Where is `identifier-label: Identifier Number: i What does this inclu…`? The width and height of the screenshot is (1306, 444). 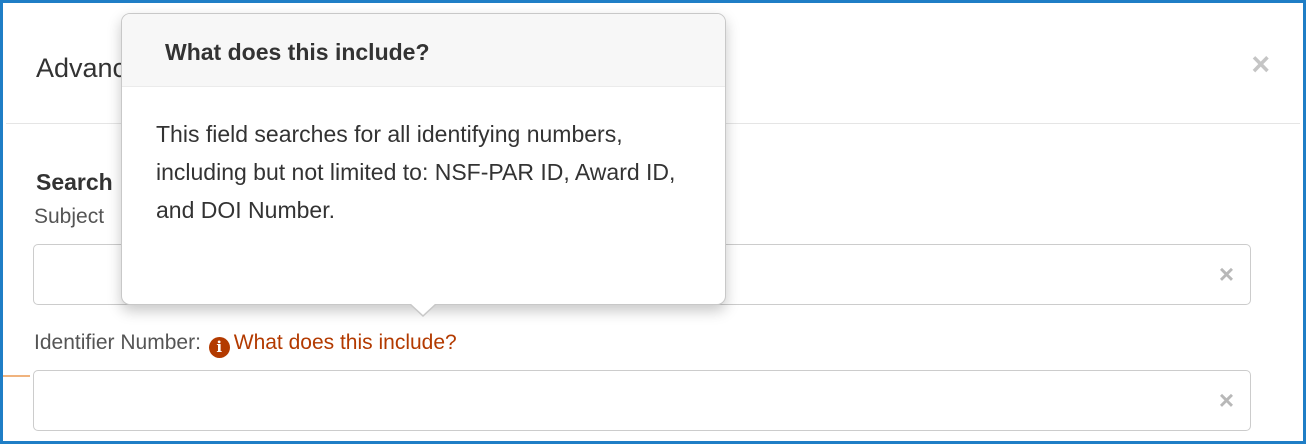
identifier-label: Identifier Number: i What does this inclu… is located at coordinates (245, 344).